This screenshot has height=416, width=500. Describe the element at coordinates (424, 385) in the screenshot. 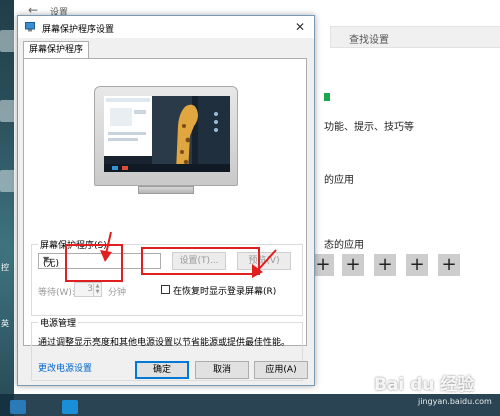

I see `baidu-watermark: Bai du 经验` at that location.